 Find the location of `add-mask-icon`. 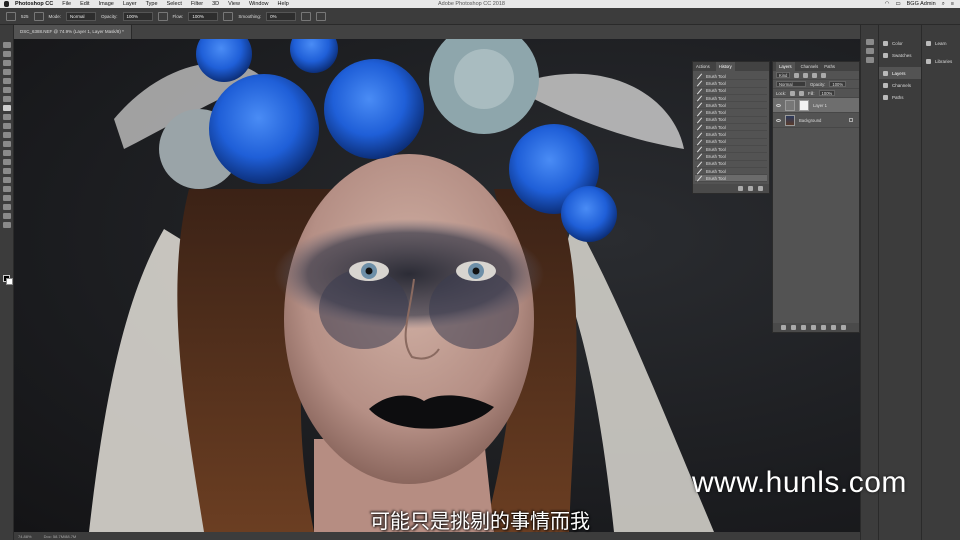

add-mask-icon is located at coordinates (803, 327).